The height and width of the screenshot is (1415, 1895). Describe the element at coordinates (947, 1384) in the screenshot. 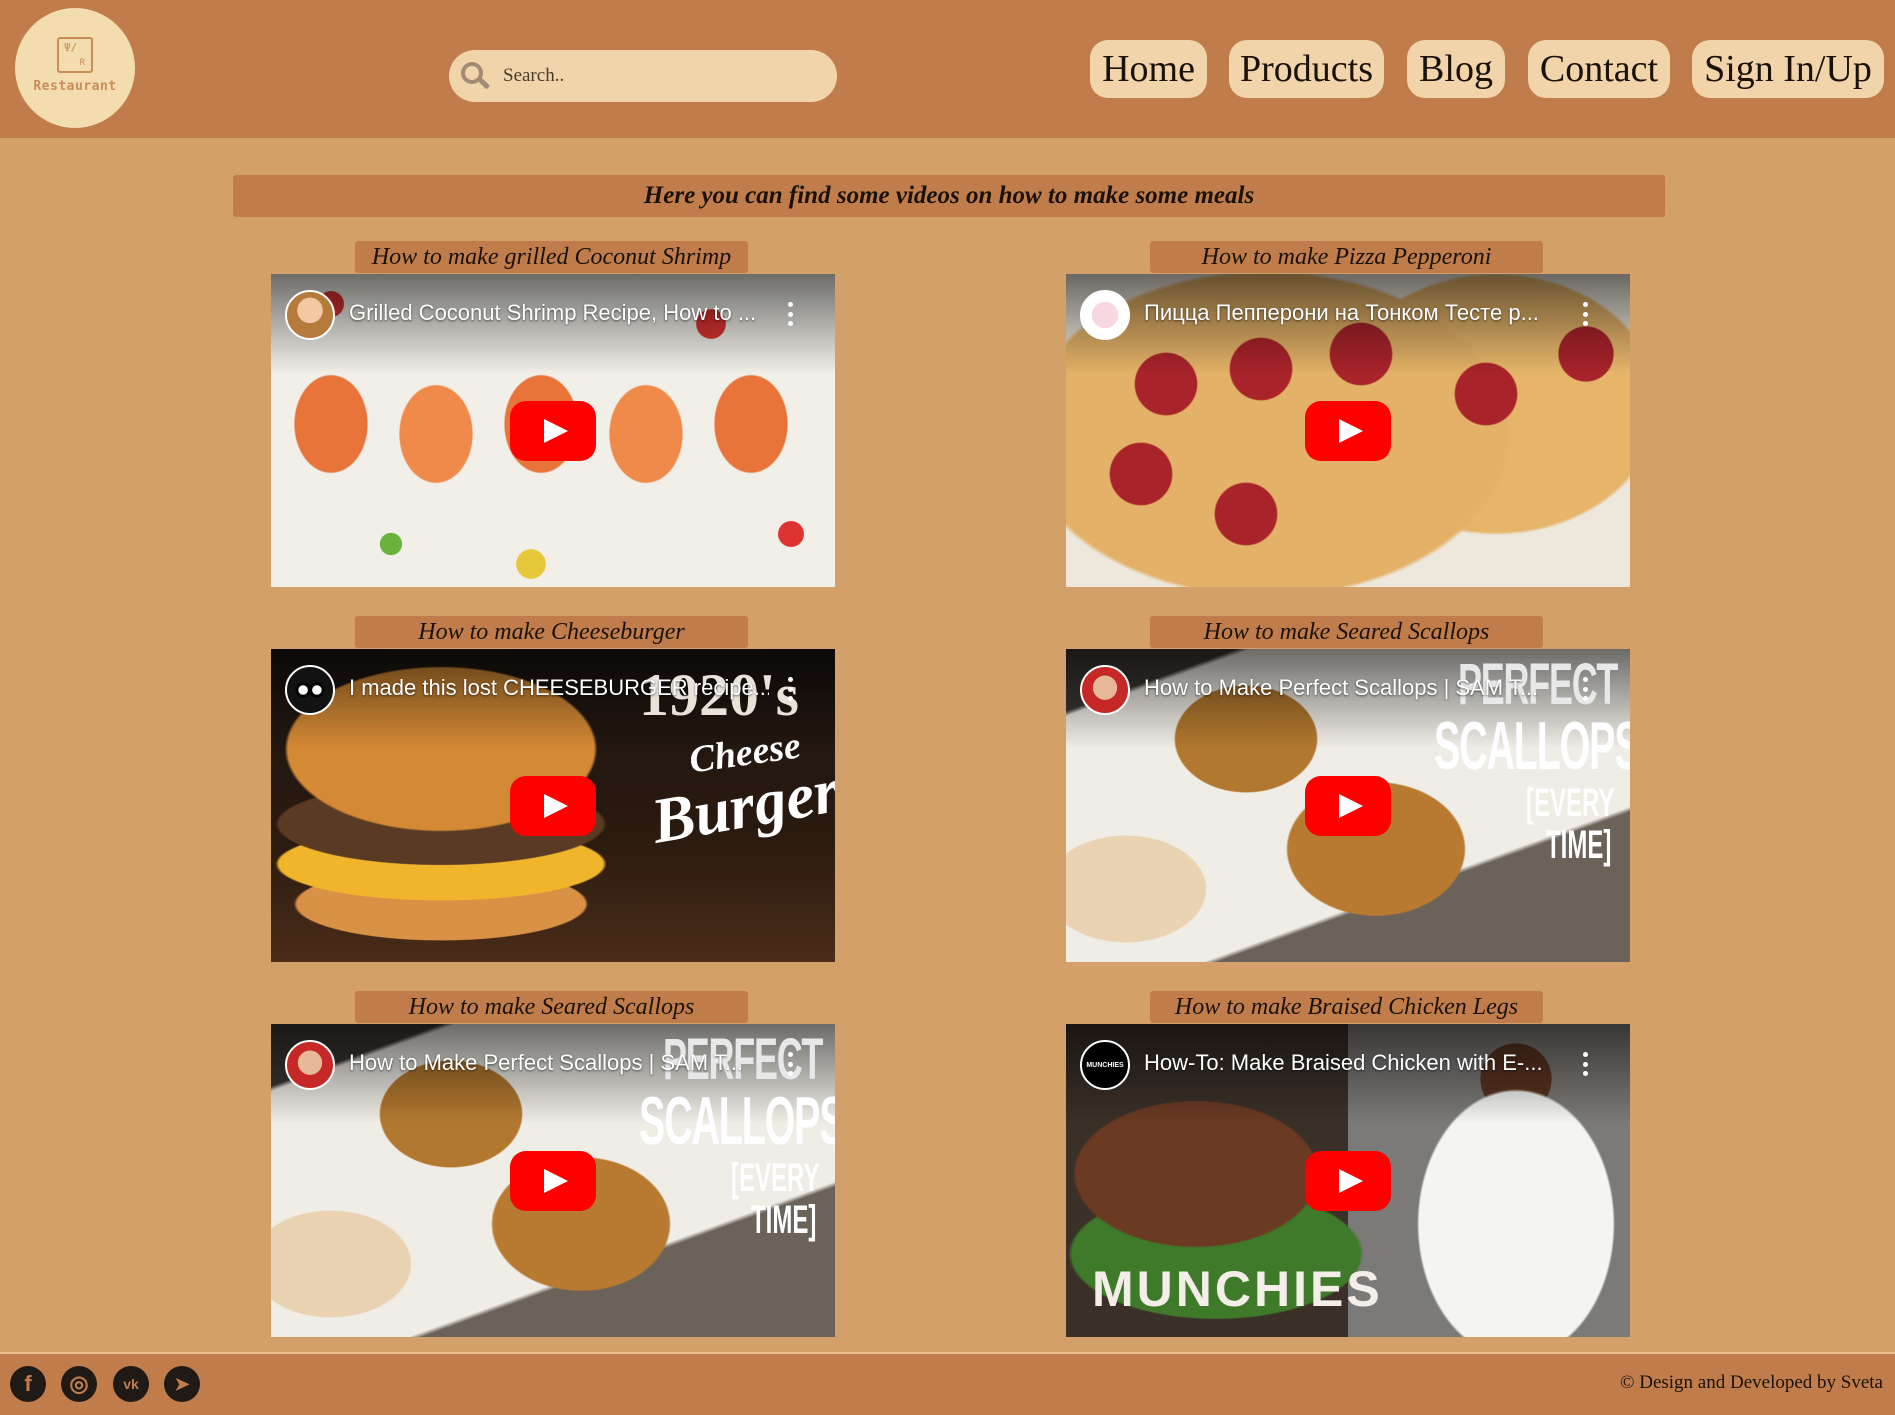

I see `site-footer` at that location.